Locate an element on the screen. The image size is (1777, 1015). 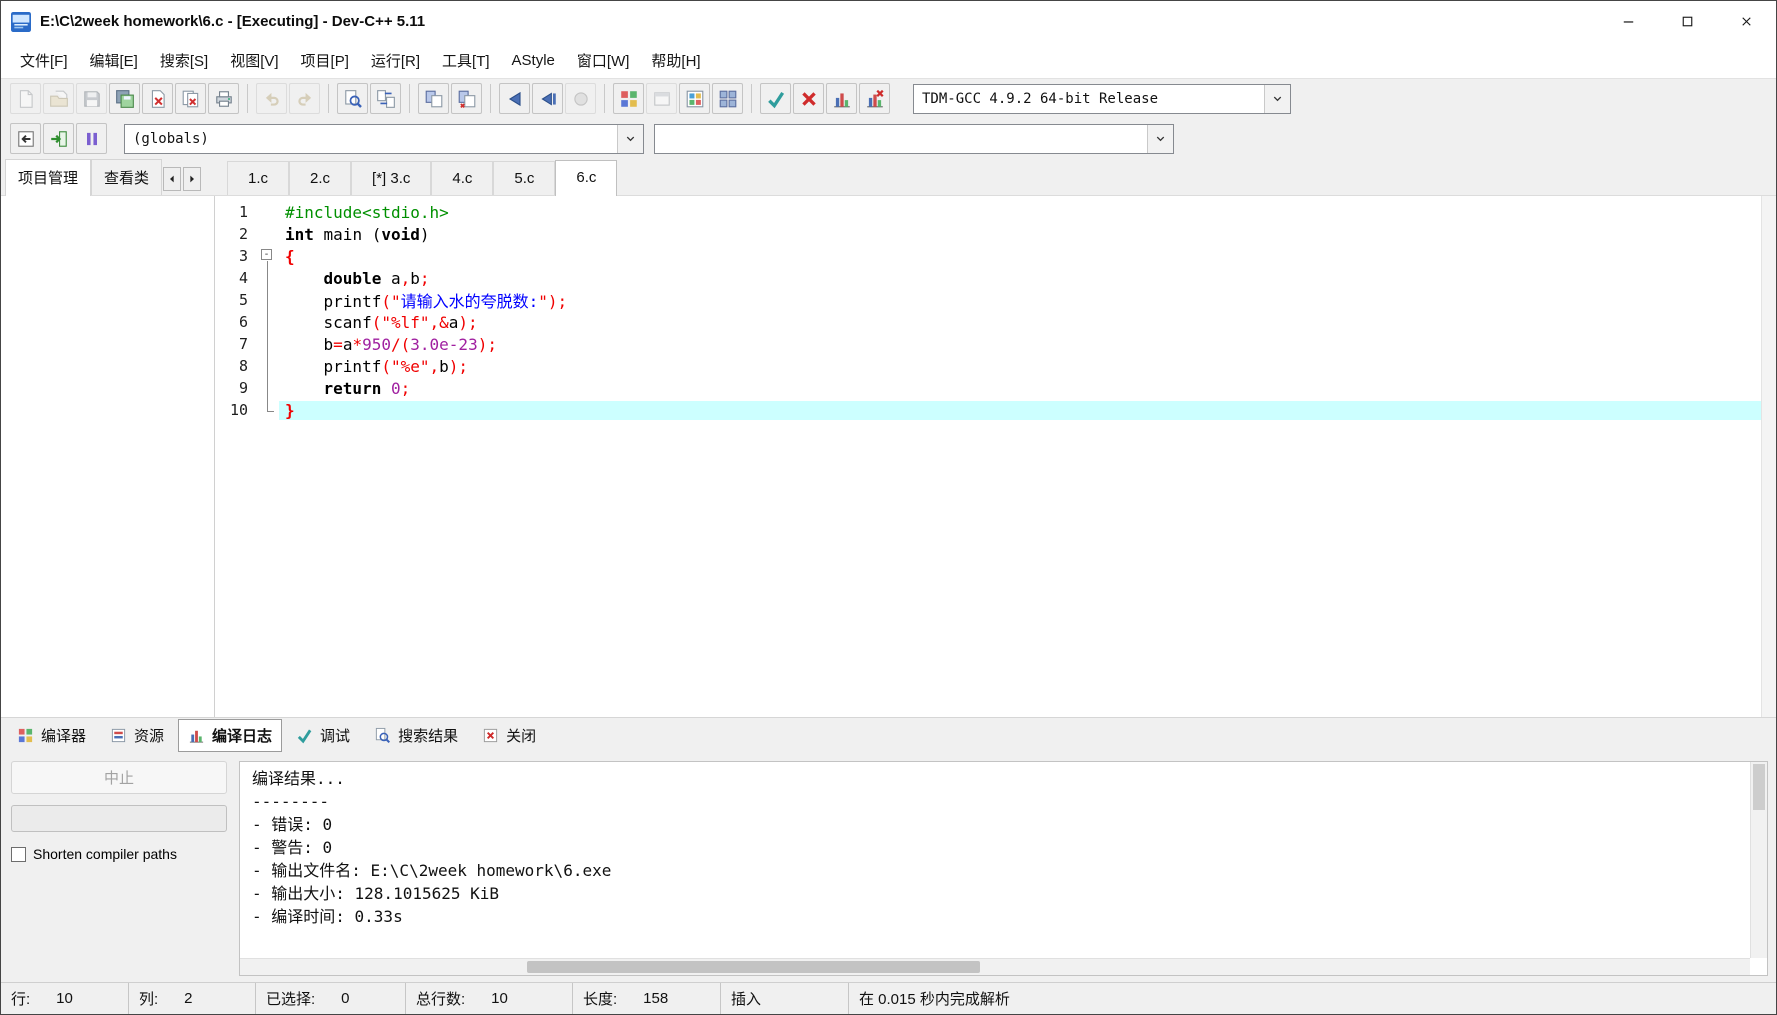
shorten-paths-option: Shorten compiler paths is located at coordinates (119, 854).